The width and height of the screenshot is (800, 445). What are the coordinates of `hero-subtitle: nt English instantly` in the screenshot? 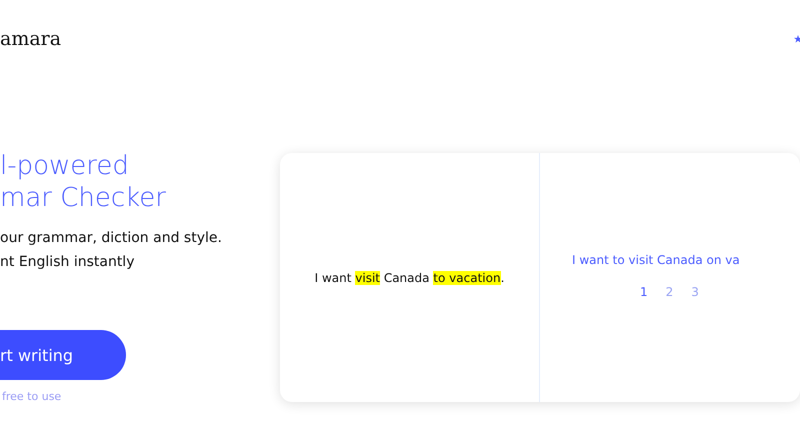 It's located at (68, 262).